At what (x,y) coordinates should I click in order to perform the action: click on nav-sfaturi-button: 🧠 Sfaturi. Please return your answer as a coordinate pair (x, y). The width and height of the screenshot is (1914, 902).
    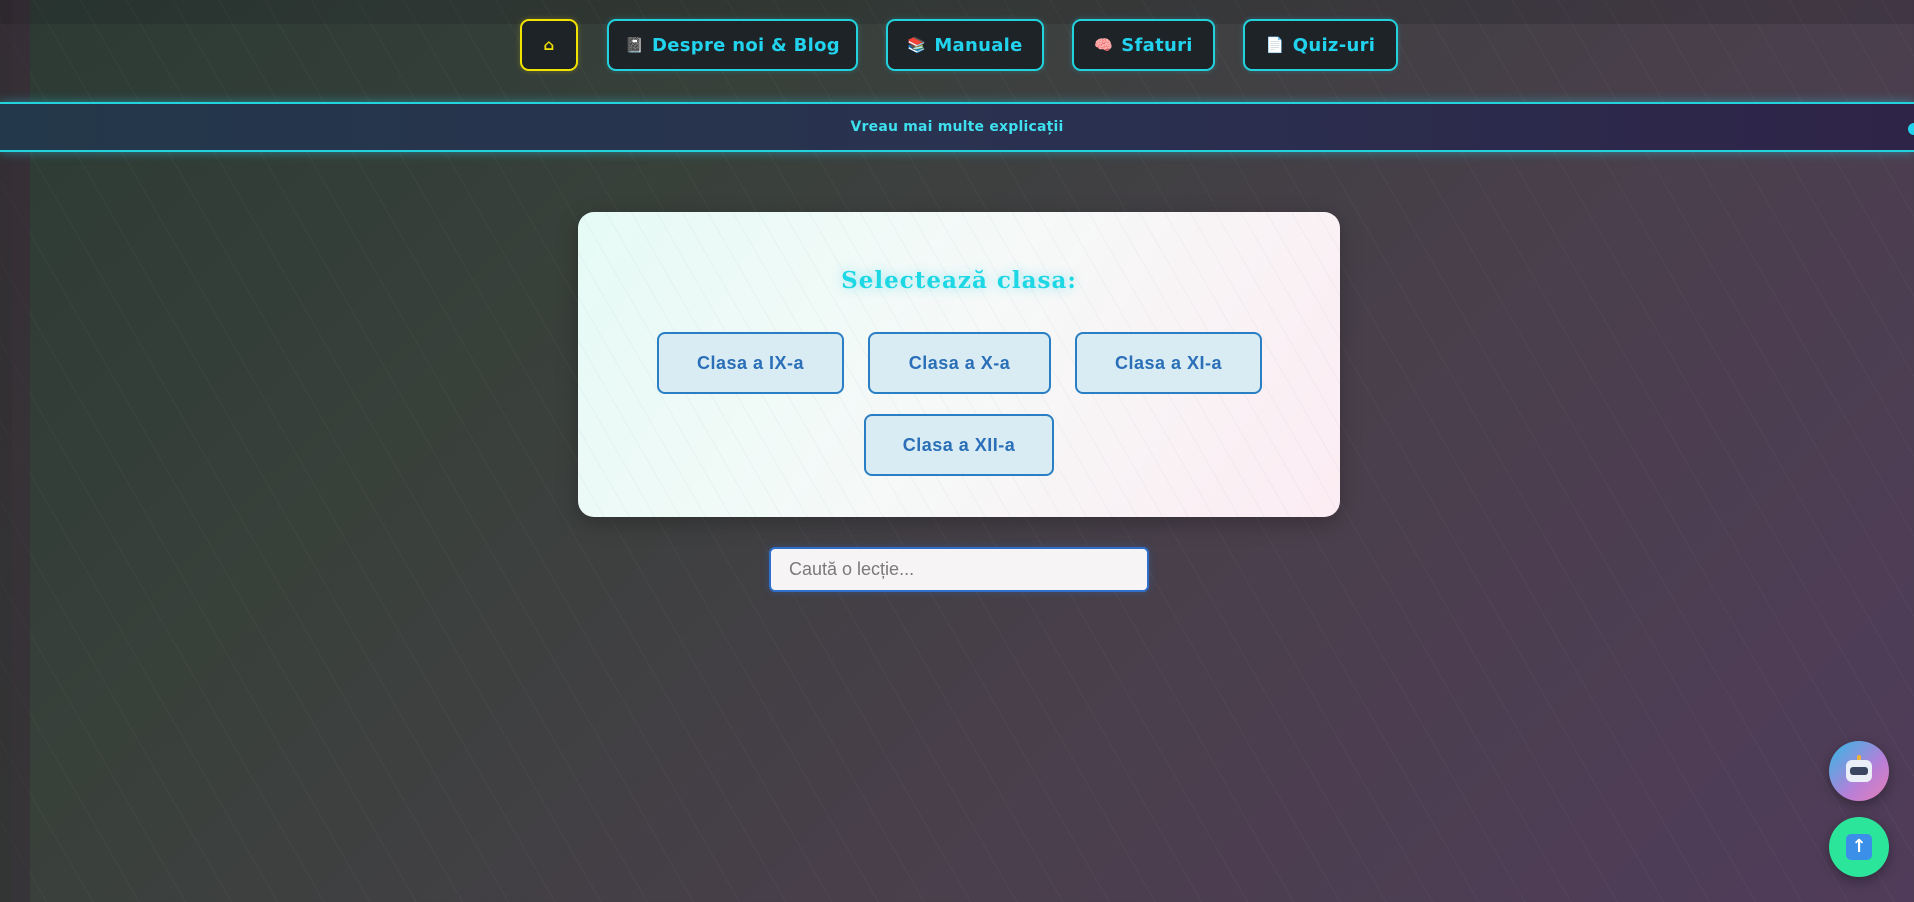
    Looking at the image, I should click on (1143, 45).